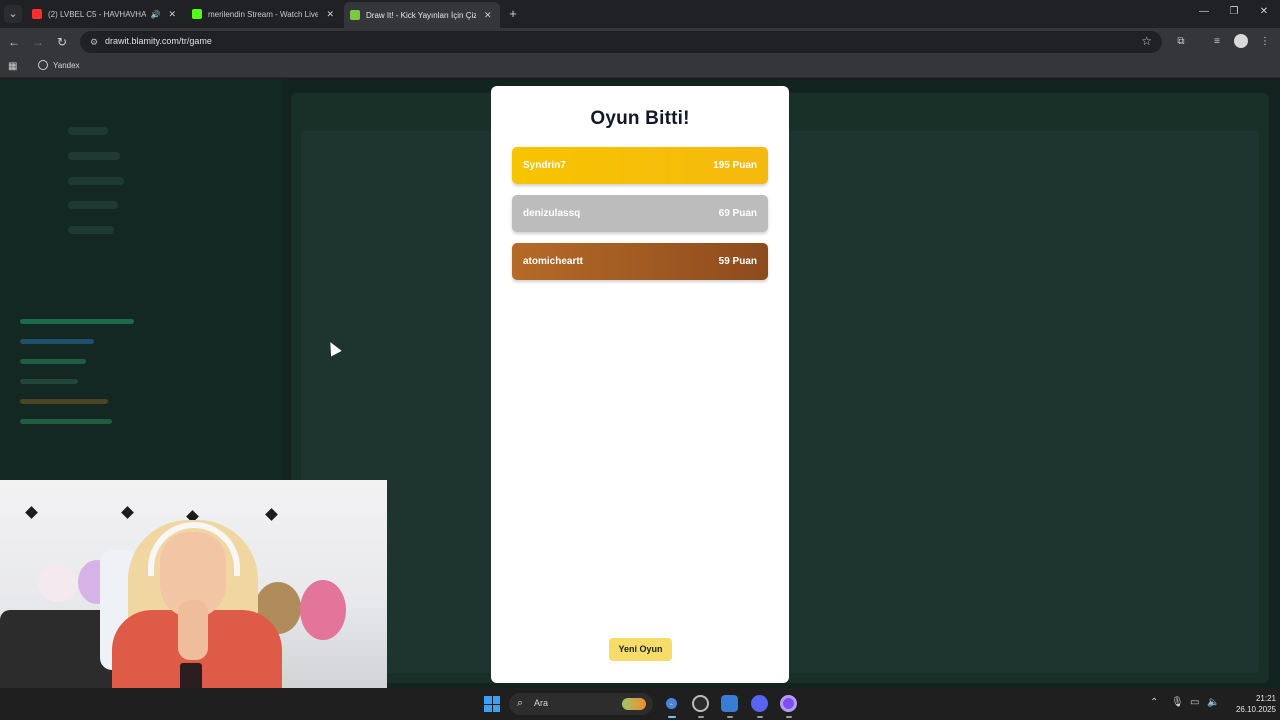  I want to click on tray-chevron-icon: ⌃, so click(1154, 702).